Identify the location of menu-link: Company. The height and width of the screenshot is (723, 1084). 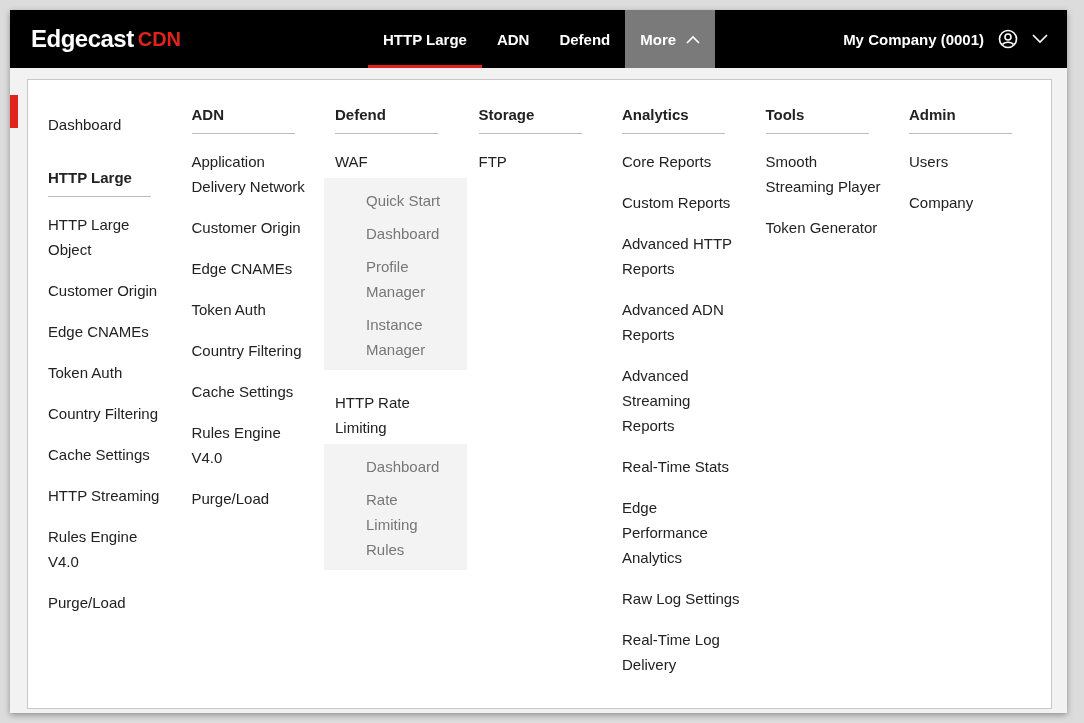
(971, 202).